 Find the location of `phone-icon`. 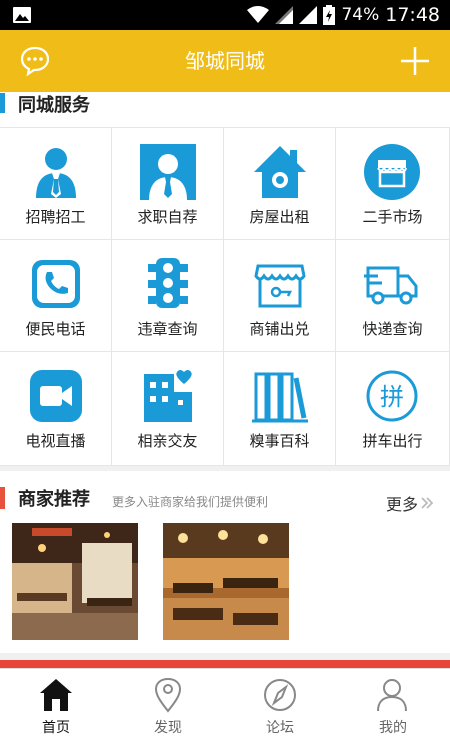

phone-icon is located at coordinates (56, 284).